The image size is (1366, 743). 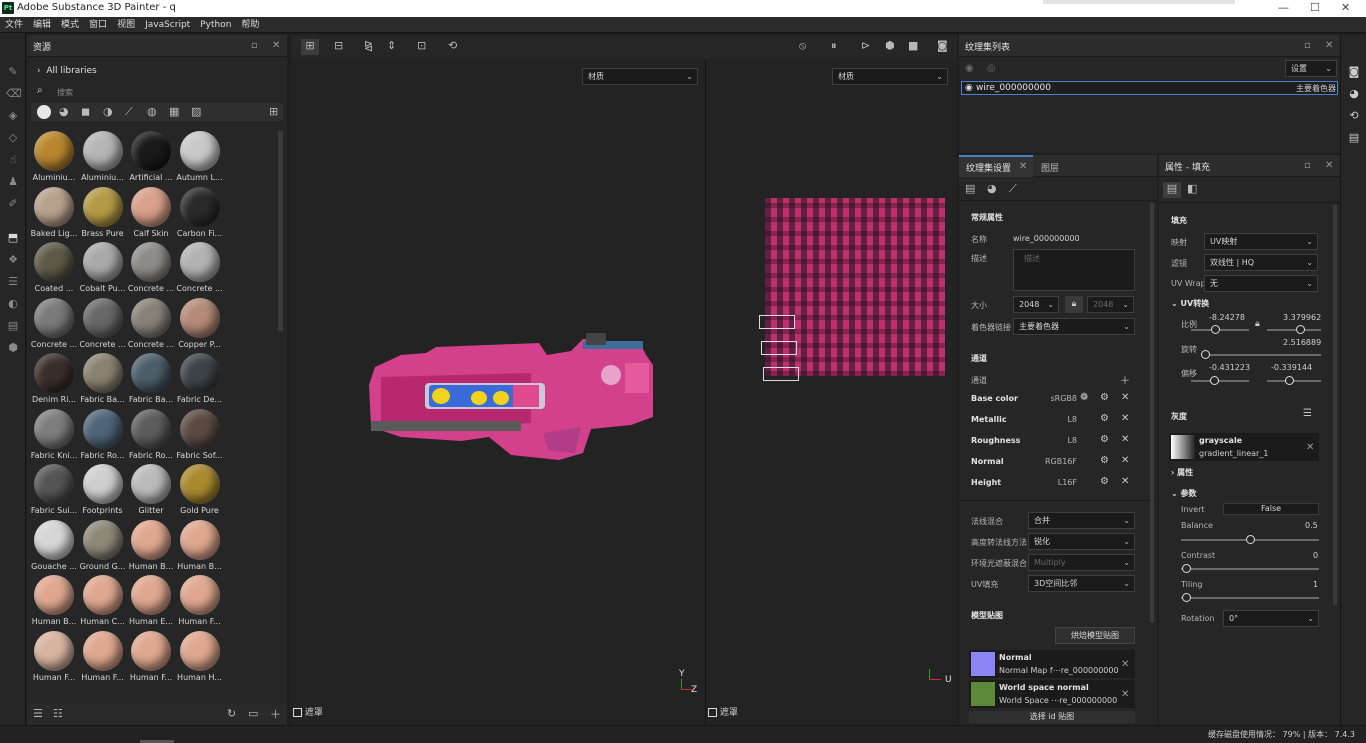 I want to click on materials-icon: ❖, so click(x=13, y=260).